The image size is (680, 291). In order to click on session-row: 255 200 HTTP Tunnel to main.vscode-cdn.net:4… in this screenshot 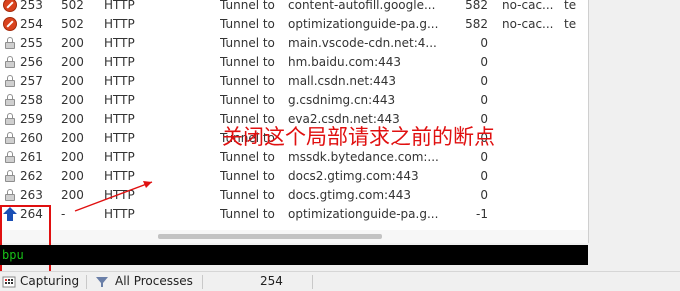, I will do `click(294, 43)`.